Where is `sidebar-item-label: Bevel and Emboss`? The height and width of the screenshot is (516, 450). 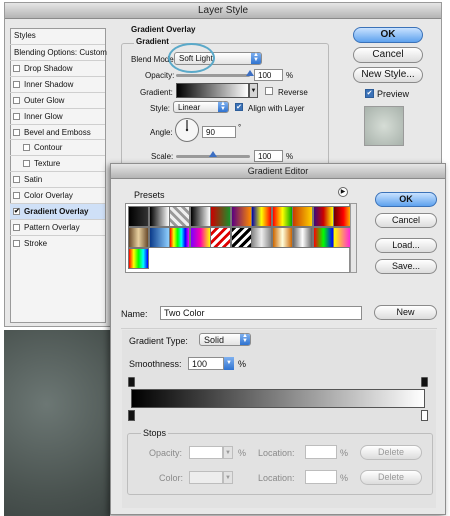
sidebar-item-label: Bevel and Emboss is located at coordinates (57, 132).